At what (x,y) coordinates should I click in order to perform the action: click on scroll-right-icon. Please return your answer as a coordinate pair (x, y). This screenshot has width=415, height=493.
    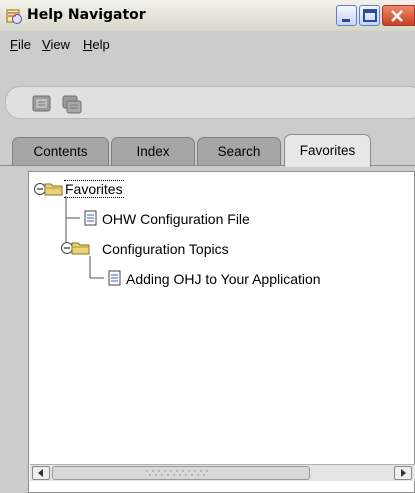
    Looking at the image, I should click on (403, 473).